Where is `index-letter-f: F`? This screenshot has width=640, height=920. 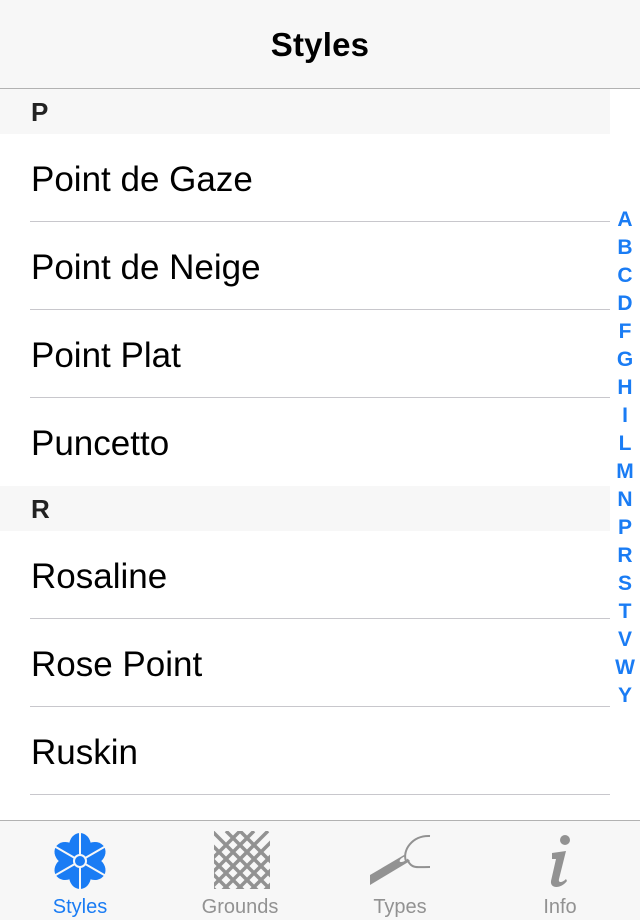 index-letter-f: F is located at coordinates (625, 332).